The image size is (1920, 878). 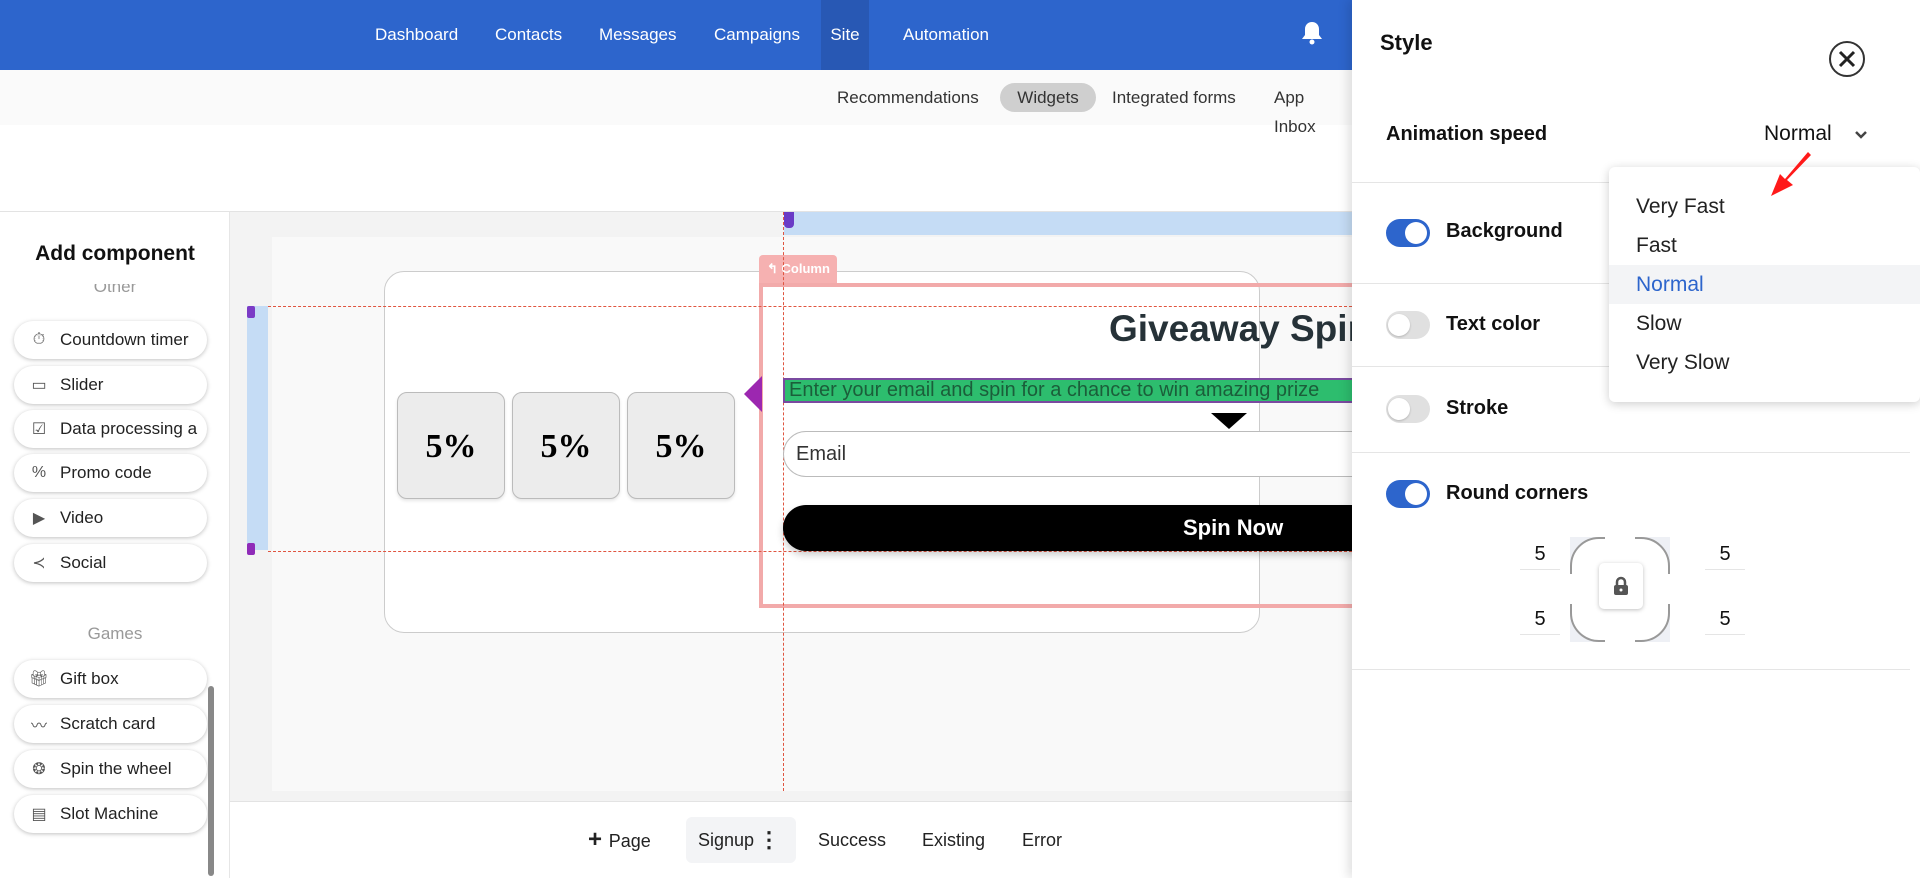 What do you see at coordinates (257, 428) in the screenshot?
I see `row-side-bar` at bounding box center [257, 428].